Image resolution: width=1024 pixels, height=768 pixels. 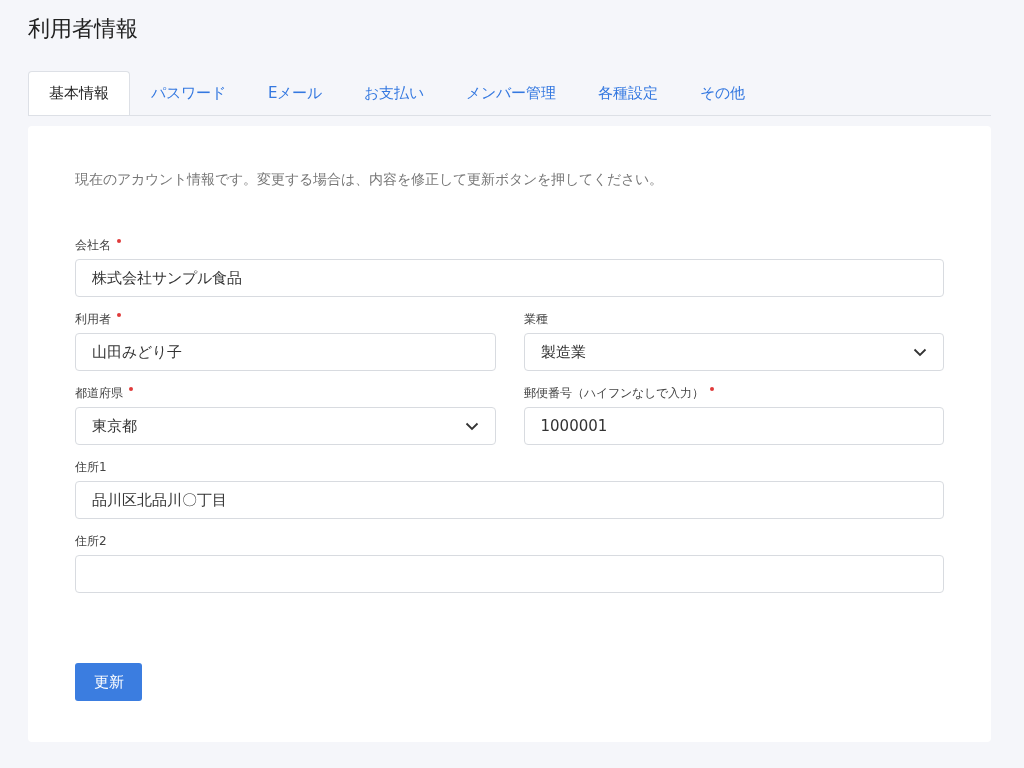 What do you see at coordinates (285, 352) in the screenshot?
I see `input-field: 山田みどり子` at bounding box center [285, 352].